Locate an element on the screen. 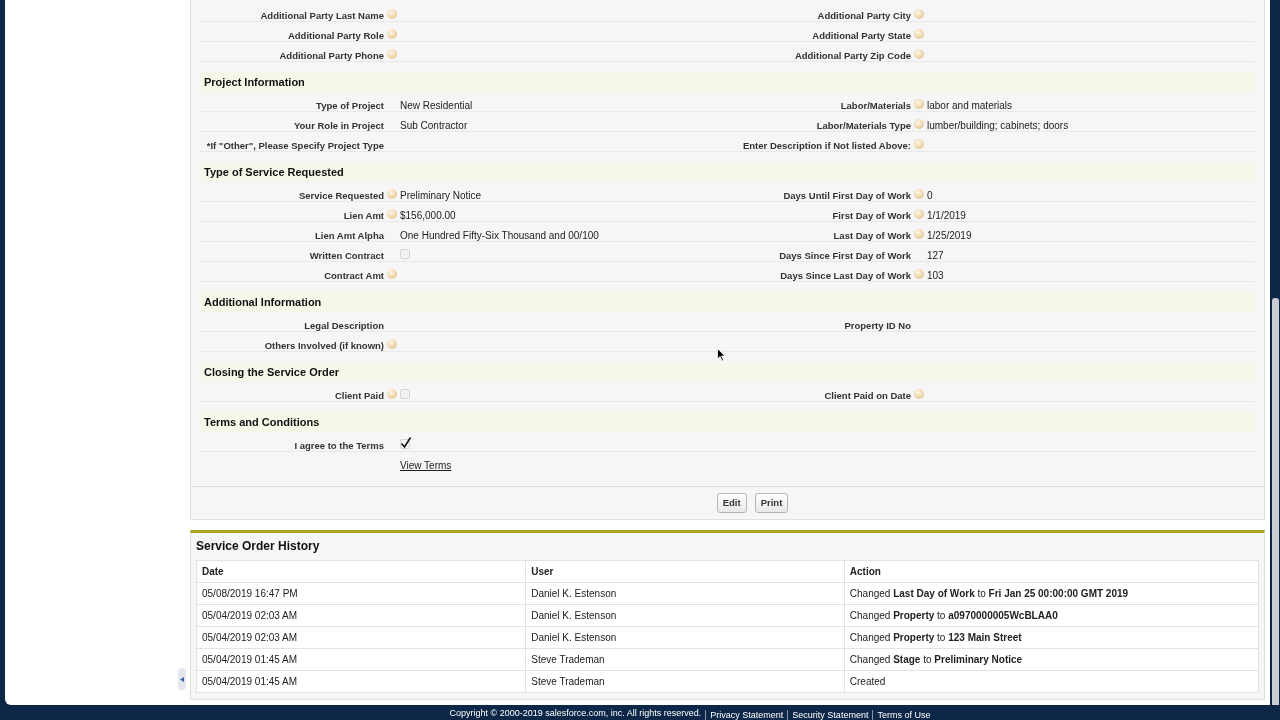 Image resolution: width=1280 pixels, height=720 pixels. field-label: Lien Amt is located at coordinates (363, 215).